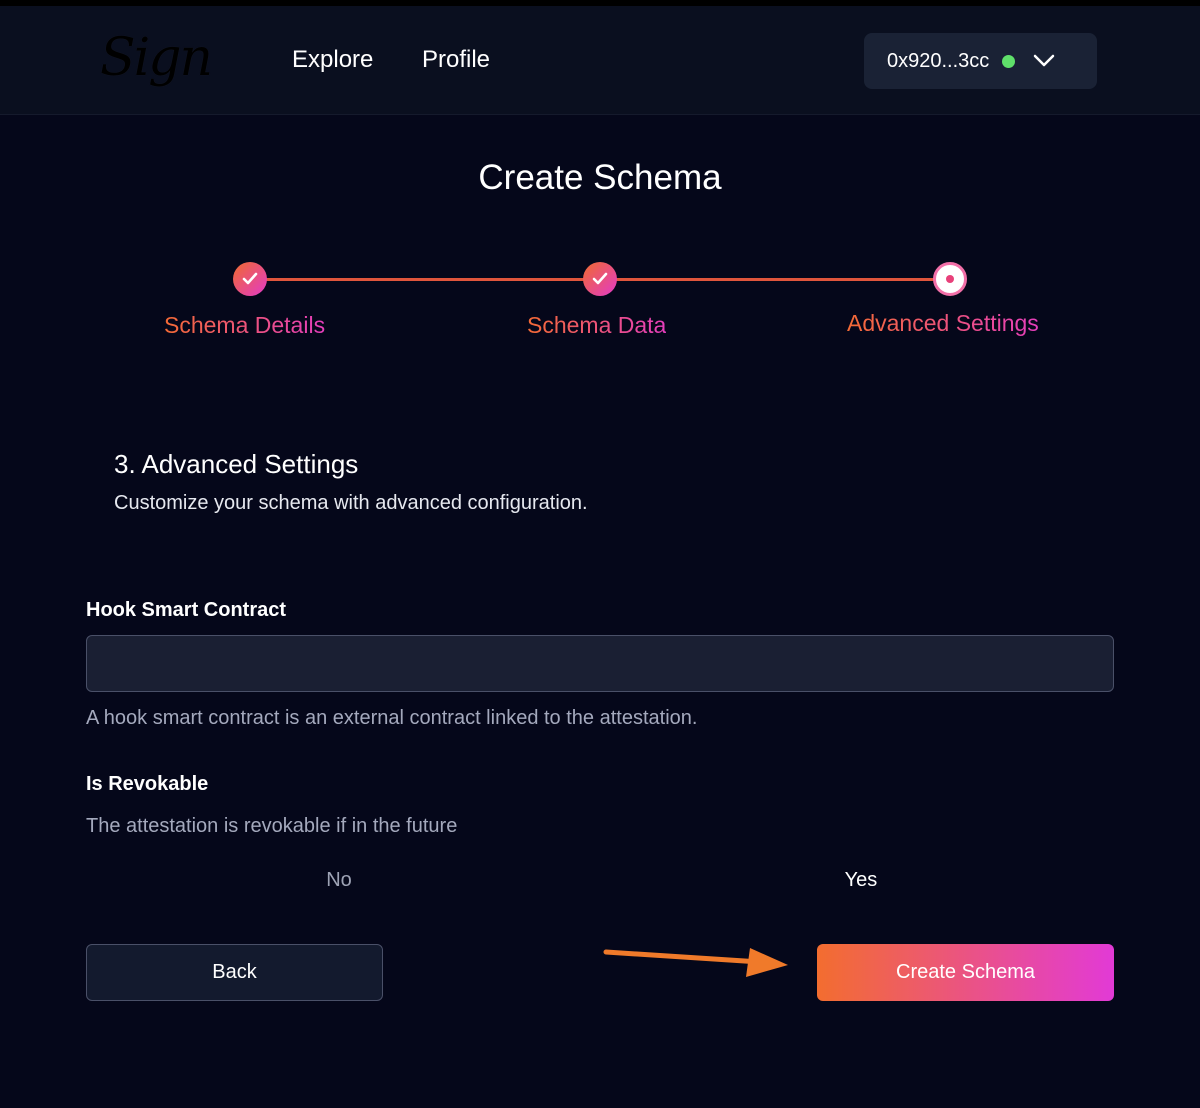  I want to click on revokable-label: Is Revokable, so click(147, 784).